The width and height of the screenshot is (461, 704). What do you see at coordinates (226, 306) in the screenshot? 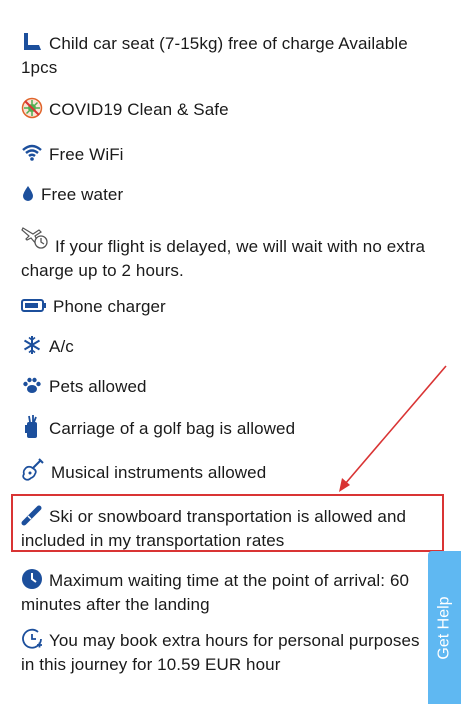
I see `feature-phone-charger: Phone charger` at bounding box center [226, 306].